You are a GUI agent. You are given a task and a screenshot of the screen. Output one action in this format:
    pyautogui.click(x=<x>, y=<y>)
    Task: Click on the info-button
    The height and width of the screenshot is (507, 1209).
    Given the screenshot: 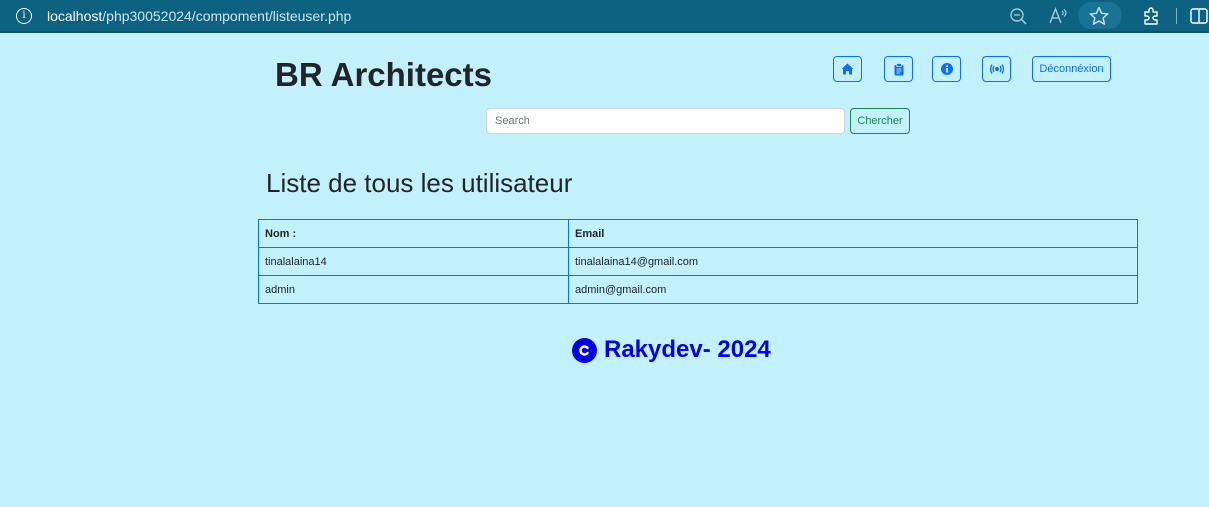 What is the action you would take?
    pyautogui.click(x=946, y=69)
    